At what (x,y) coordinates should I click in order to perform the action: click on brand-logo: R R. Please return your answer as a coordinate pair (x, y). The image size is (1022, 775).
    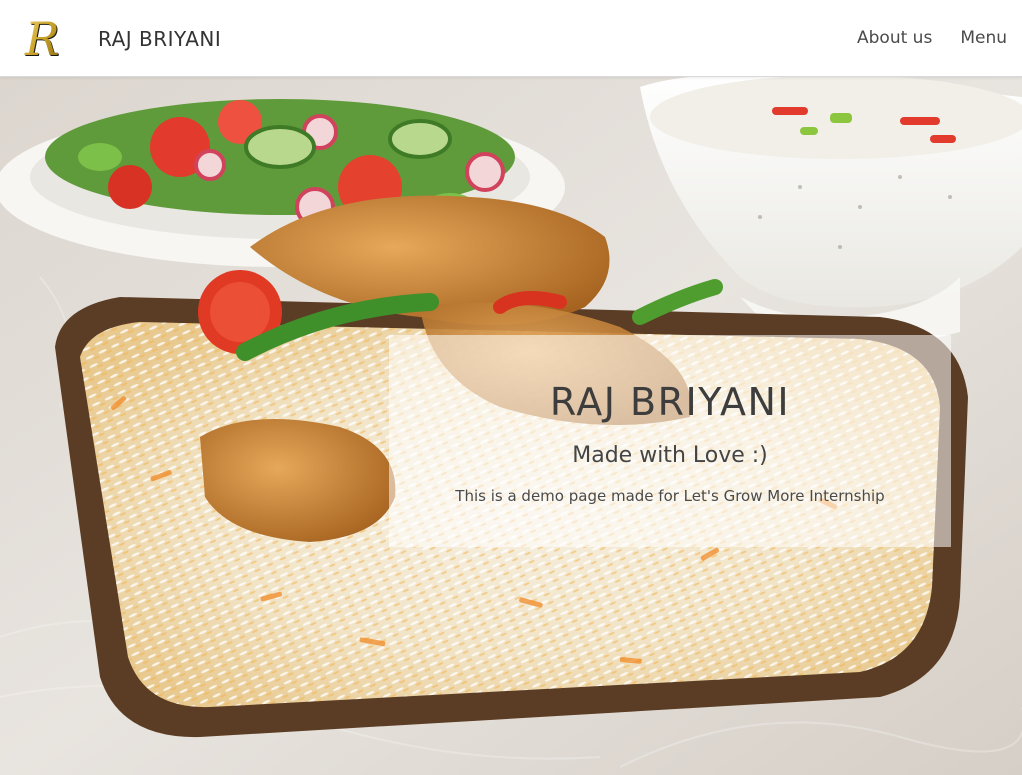
    Looking at the image, I should click on (47, 39).